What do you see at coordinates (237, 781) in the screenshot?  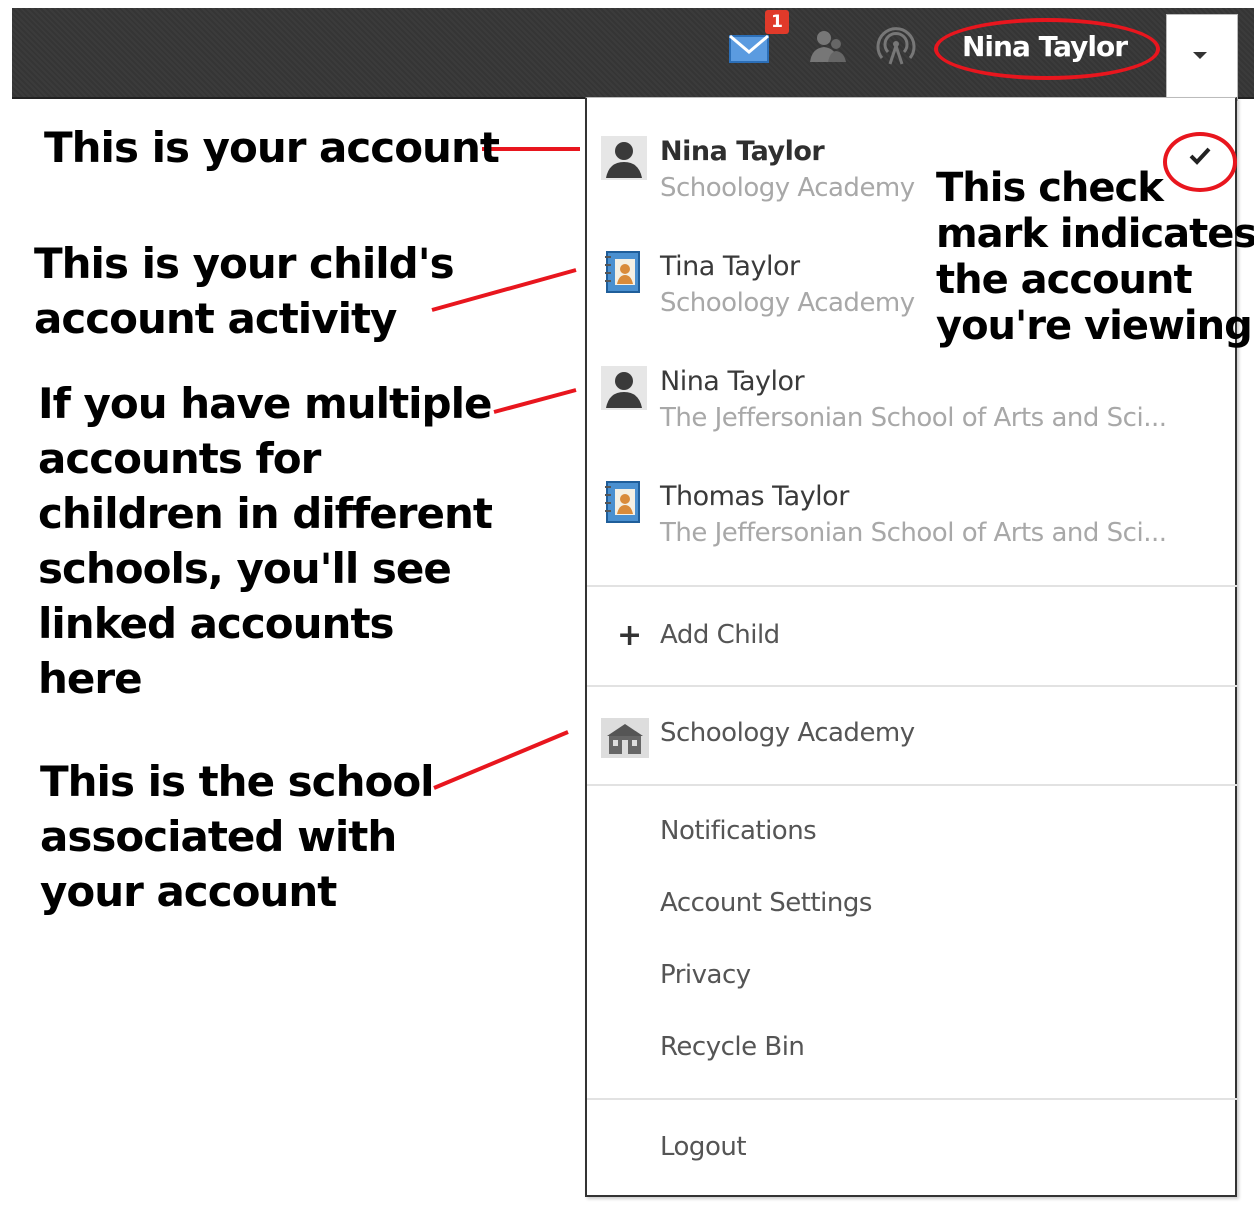 I see `annotation-line: This is the school` at bounding box center [237, 781].